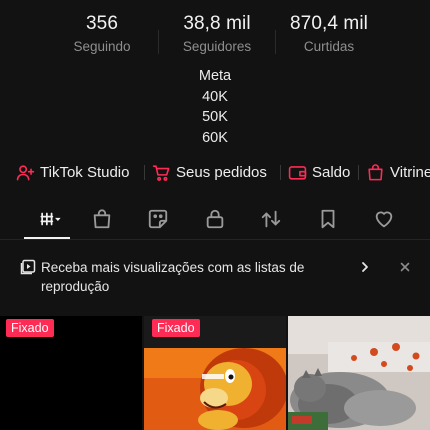 Image resolution: width=430 pixels, height=430 pixels. I want to click on followers-count: 38,8 mil, so click(217, 23).